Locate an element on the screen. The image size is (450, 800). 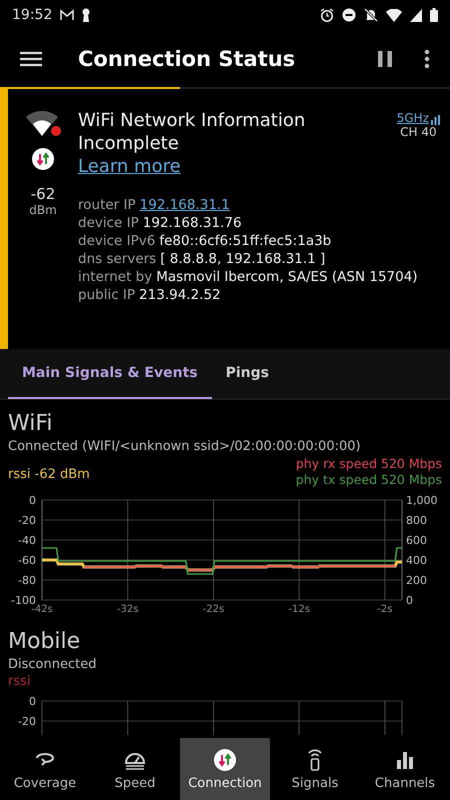
detail-label: public IP is located at coordinates (107, 295).